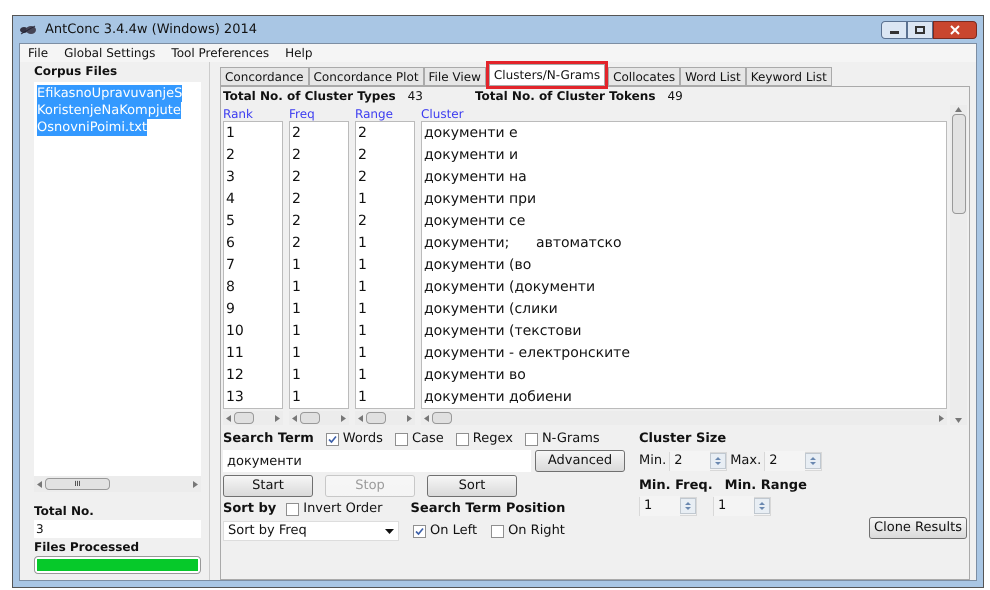  What do you see at coordinates (230, 177) in the screenshot?
I see `table-cell-text: 3` at bounding box center [230, 177].